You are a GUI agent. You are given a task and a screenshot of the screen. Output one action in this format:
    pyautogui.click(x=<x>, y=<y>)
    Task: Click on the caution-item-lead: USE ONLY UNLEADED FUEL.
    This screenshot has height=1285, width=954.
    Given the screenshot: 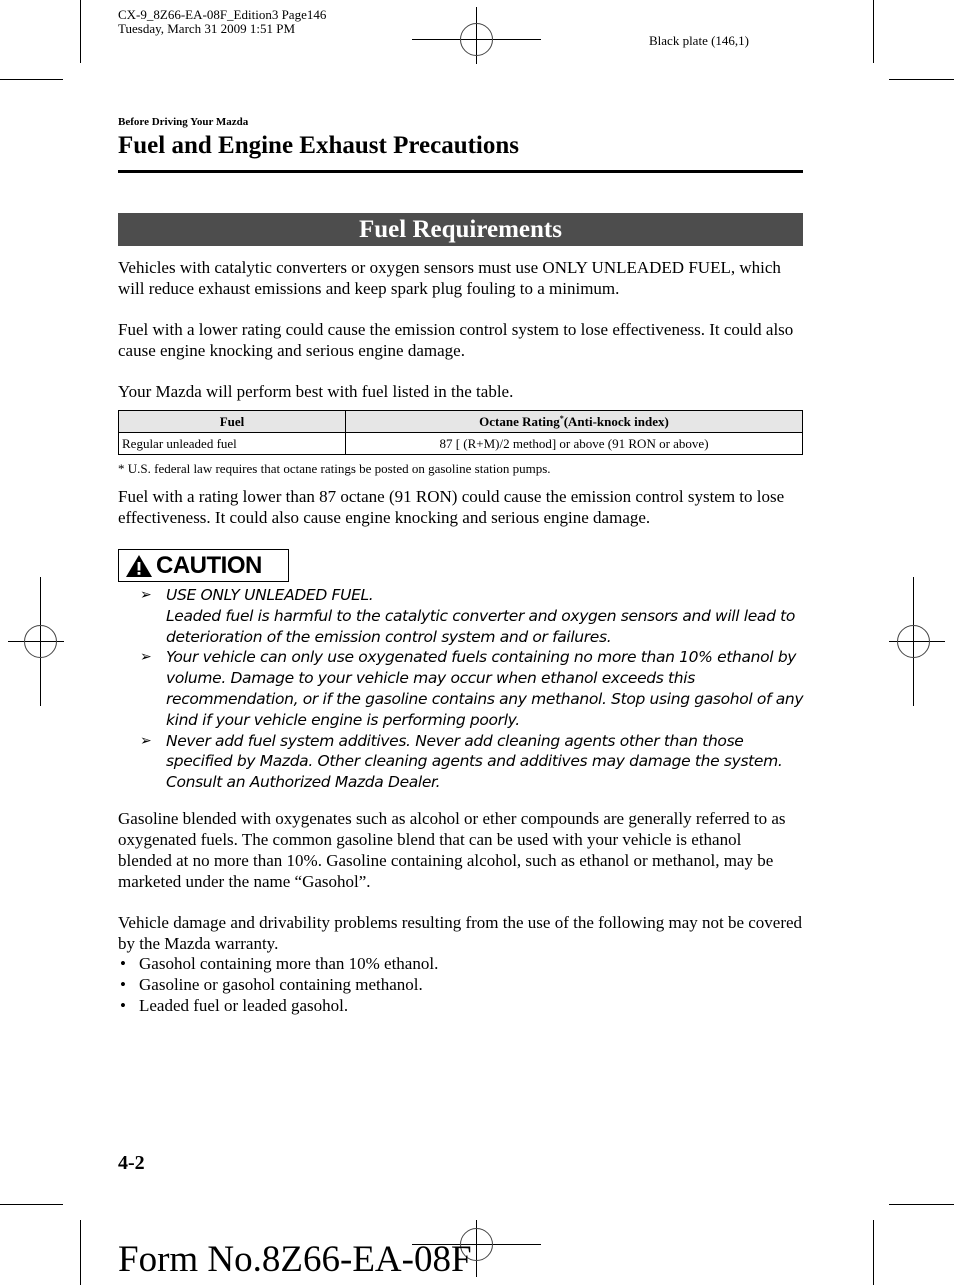 What is the action you would take?
    pyautogui.click(x=270, y=595)
    